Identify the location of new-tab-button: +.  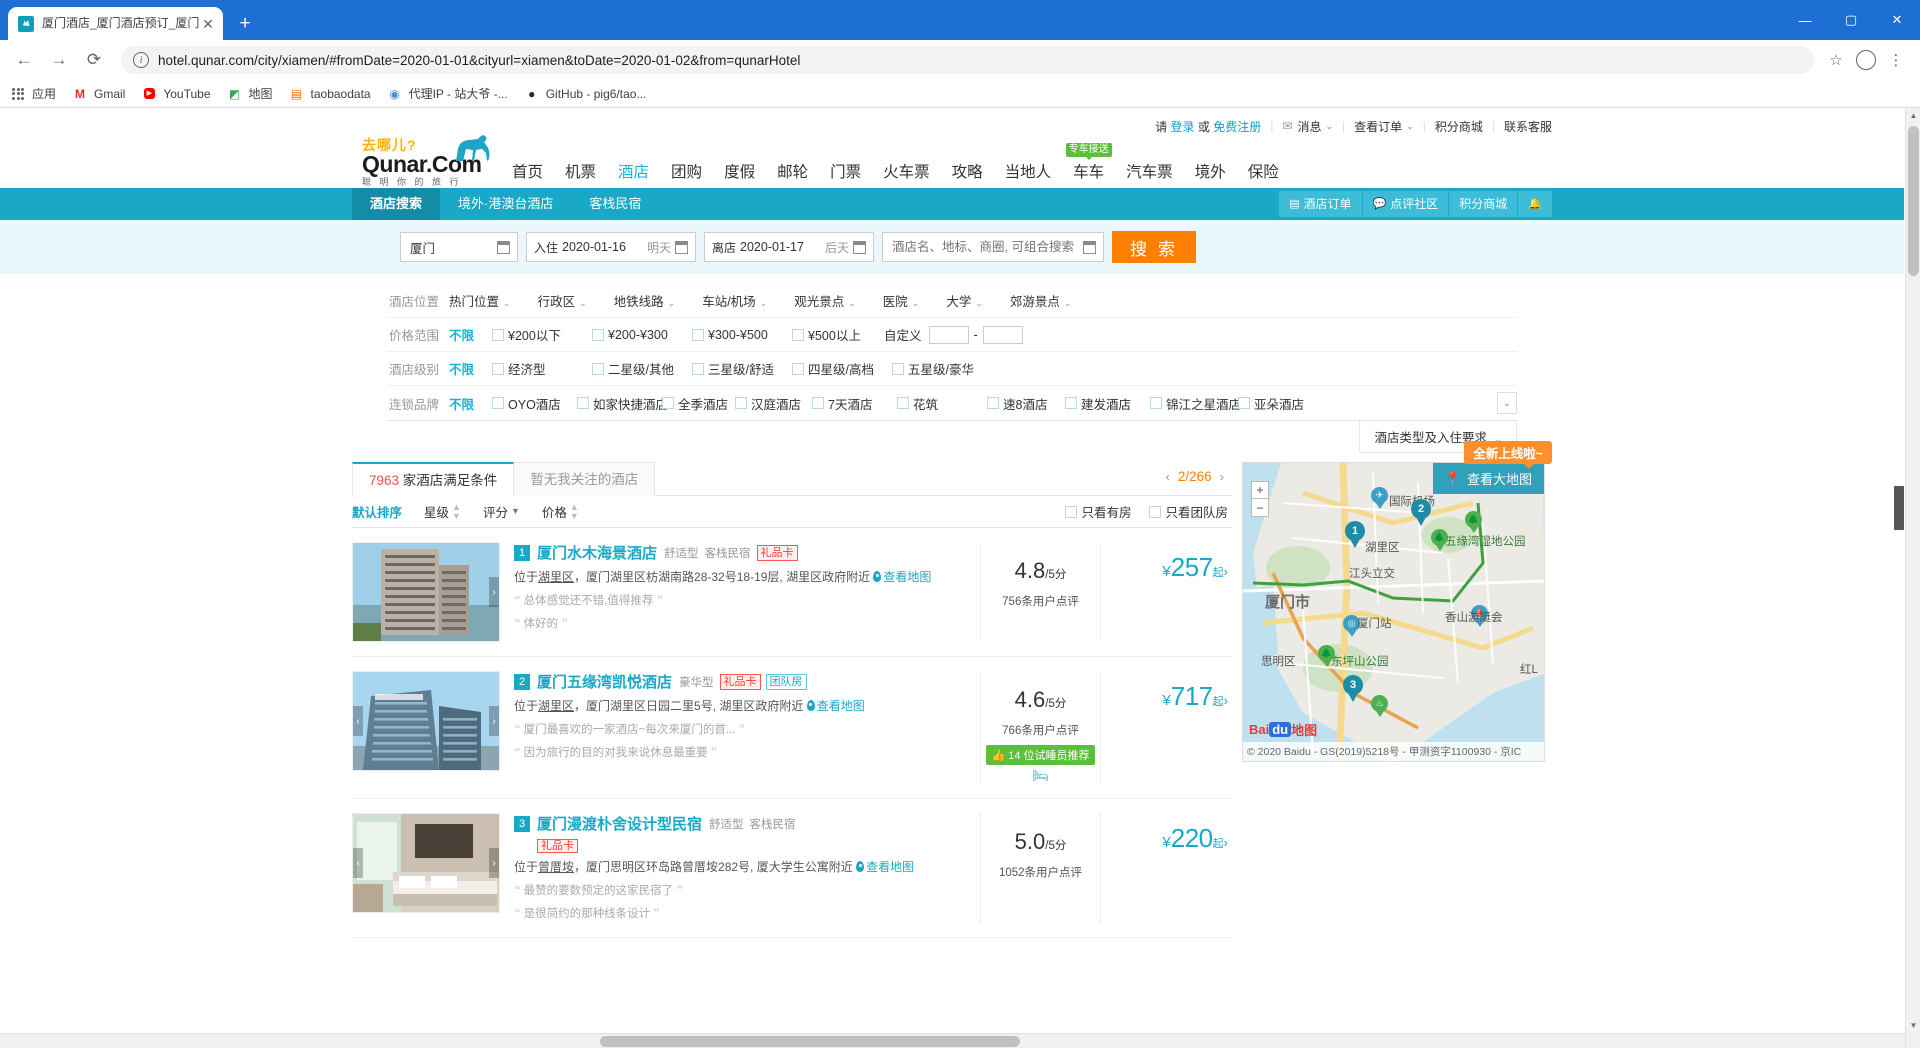
(245, 23).